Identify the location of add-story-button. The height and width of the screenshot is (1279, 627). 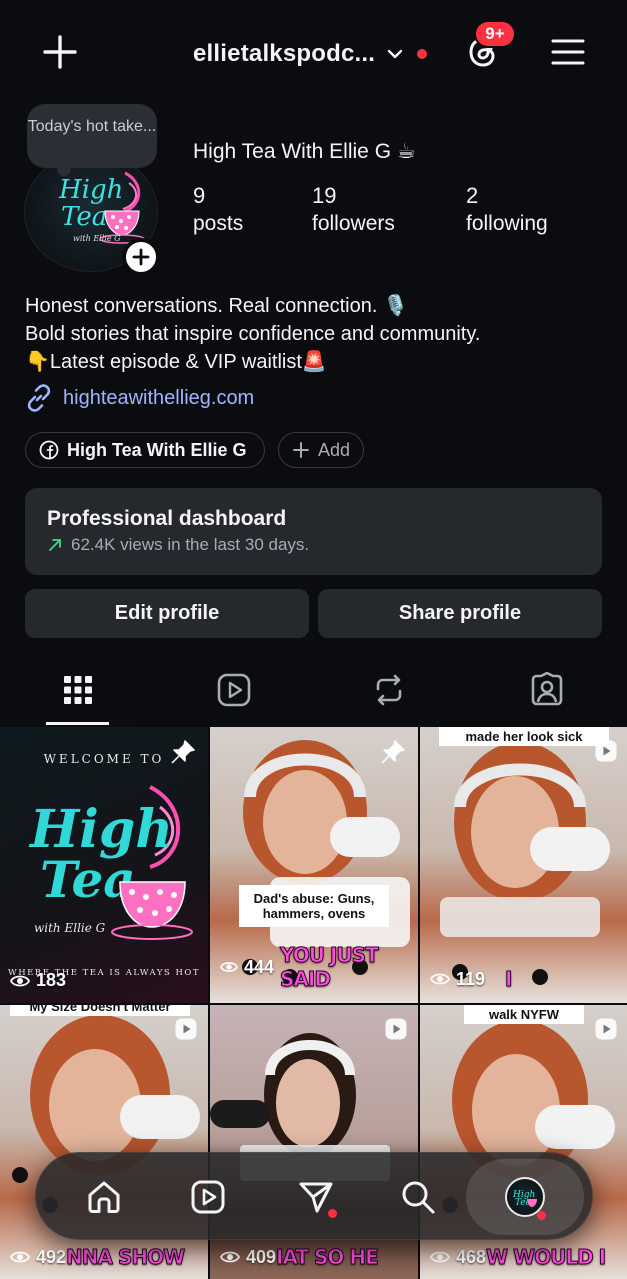
(141, 257).